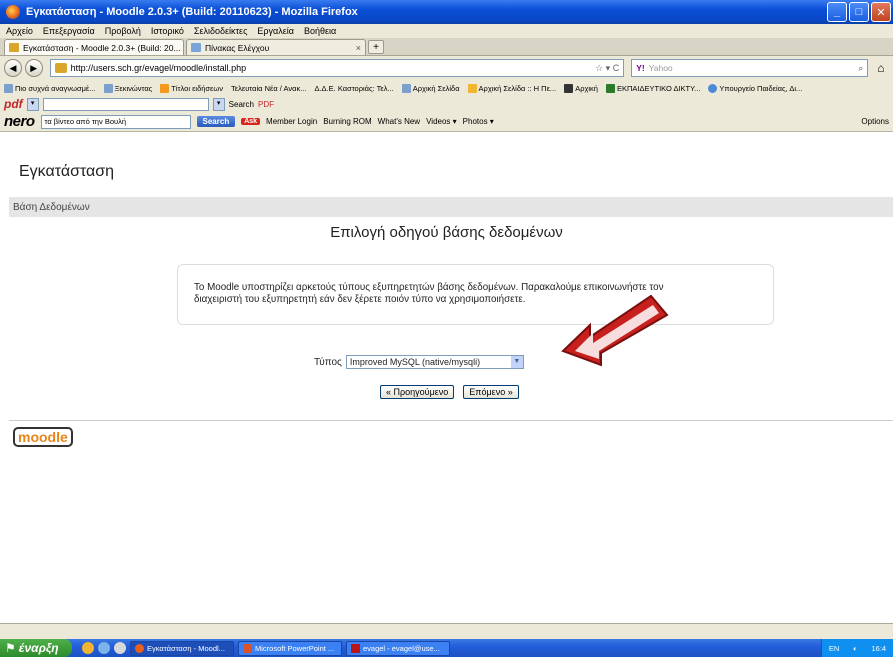 The image size is (893, 657). Describe the element at coordinates (291, 121) in the screenshot. I see `member-login-link: Member Login` at that location.